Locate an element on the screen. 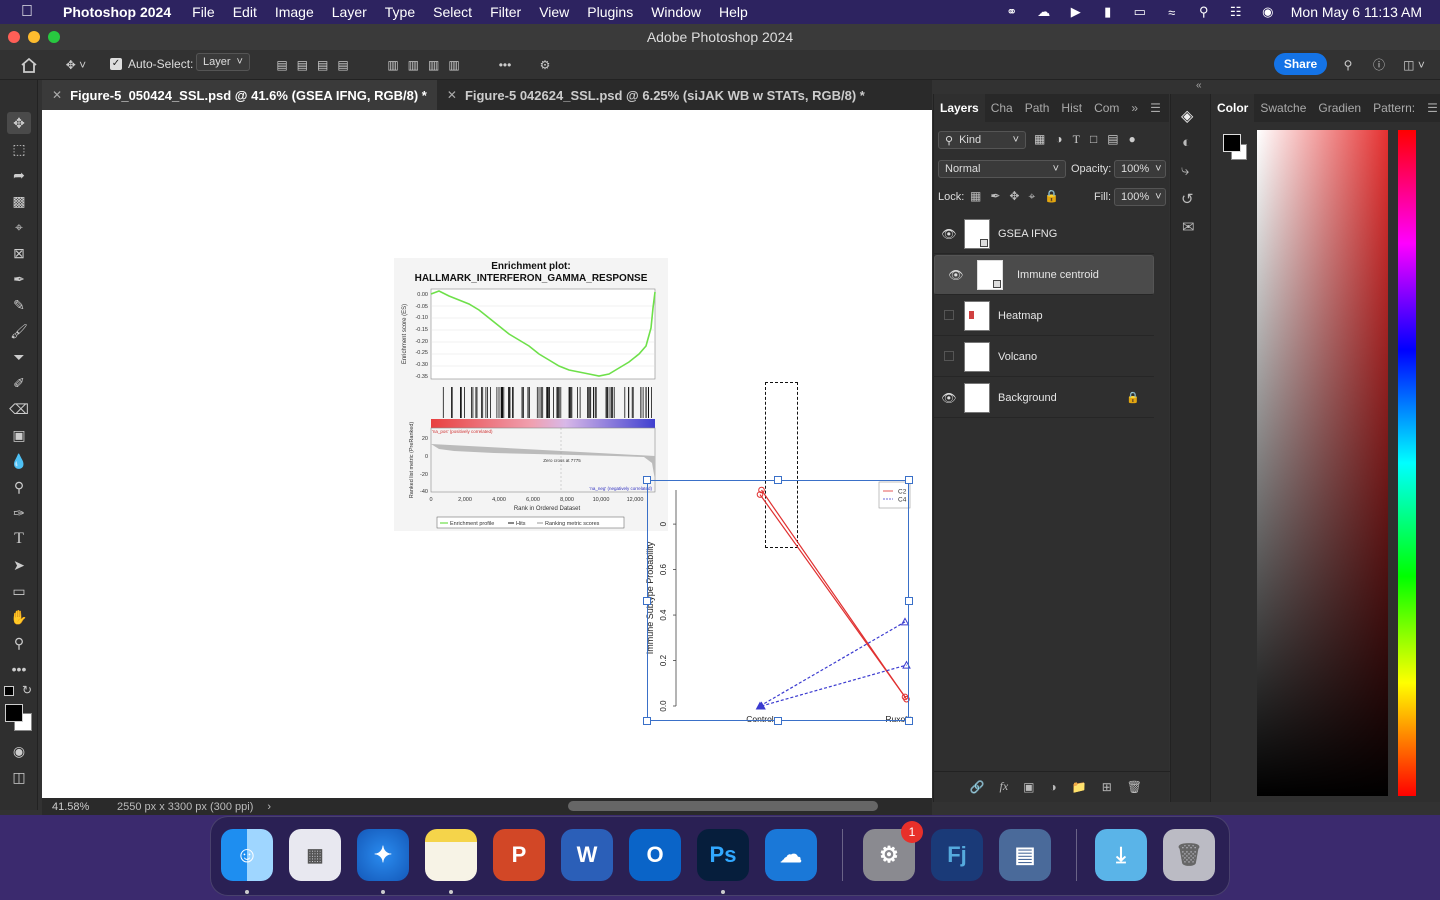 This screenshot has width=1440, height=900. layer-row-heatmap: Heatmap is located at coordinates (1044, 316).